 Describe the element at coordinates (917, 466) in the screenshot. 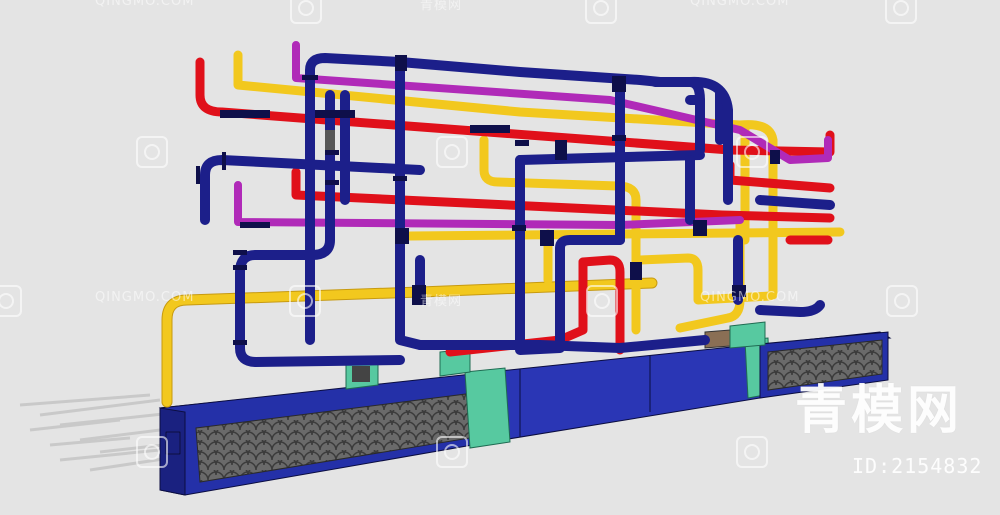

I see `image-id-label: ID:2154832` at that location.